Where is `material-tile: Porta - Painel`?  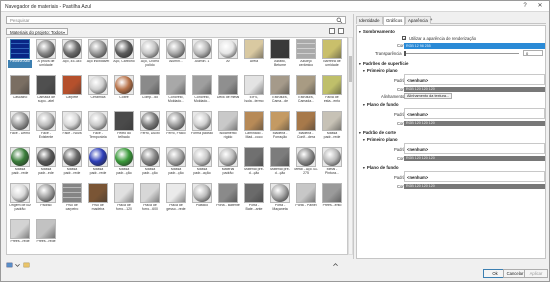 material-tile: Porta - Painel is located at coordinates (306, 197).